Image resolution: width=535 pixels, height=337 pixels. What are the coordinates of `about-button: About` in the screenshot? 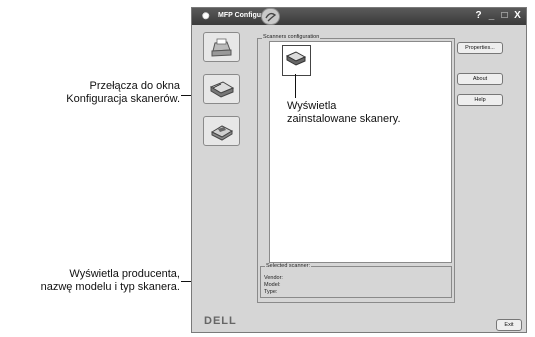 It's located at (480, 79).